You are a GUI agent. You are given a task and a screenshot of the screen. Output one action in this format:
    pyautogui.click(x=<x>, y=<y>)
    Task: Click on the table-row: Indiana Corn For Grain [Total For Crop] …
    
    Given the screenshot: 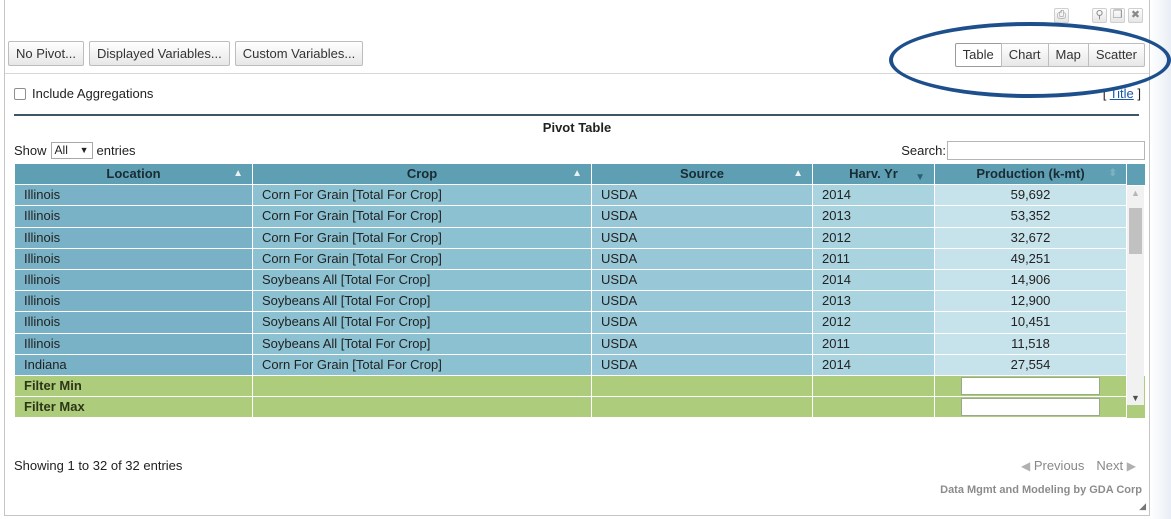 What is the action you would take?
    pyautogui.click(x=580, y=365)
    